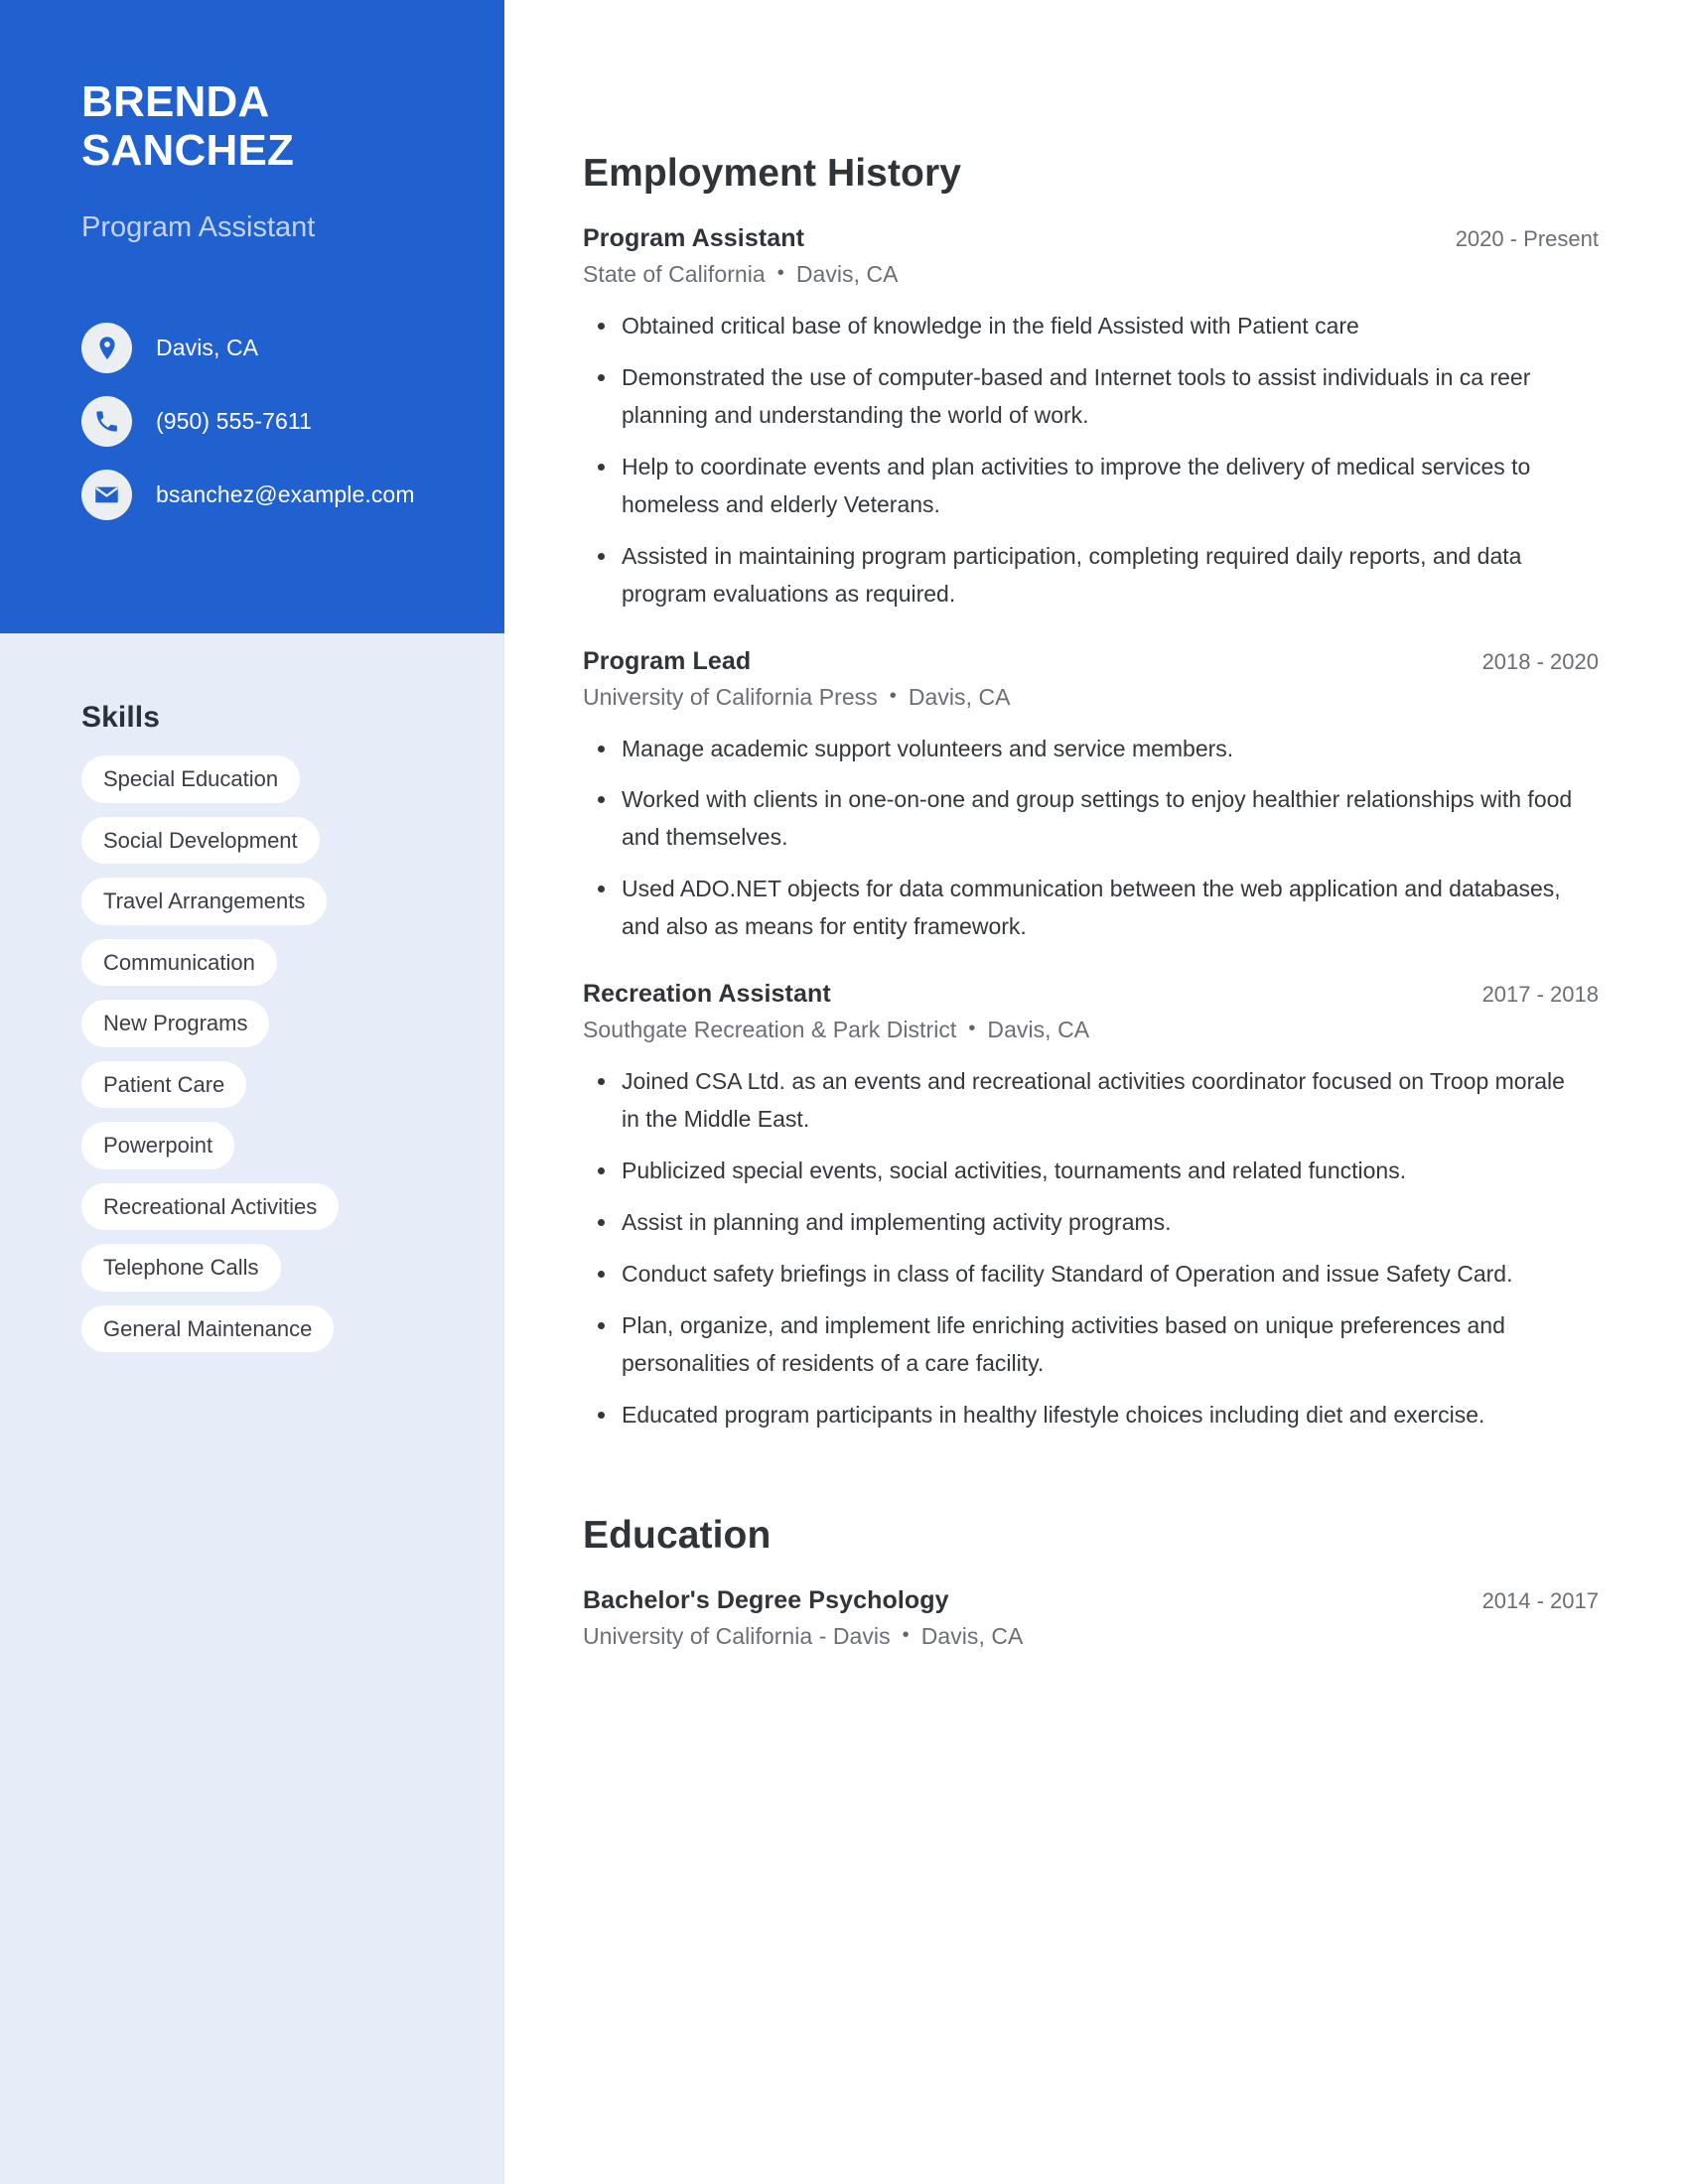  Describe the element at coordinates (1091, 1600) in the screenshot. I see `education-entry-header: Bachelor's Degree Psychology 2014 - 2017` at that location.